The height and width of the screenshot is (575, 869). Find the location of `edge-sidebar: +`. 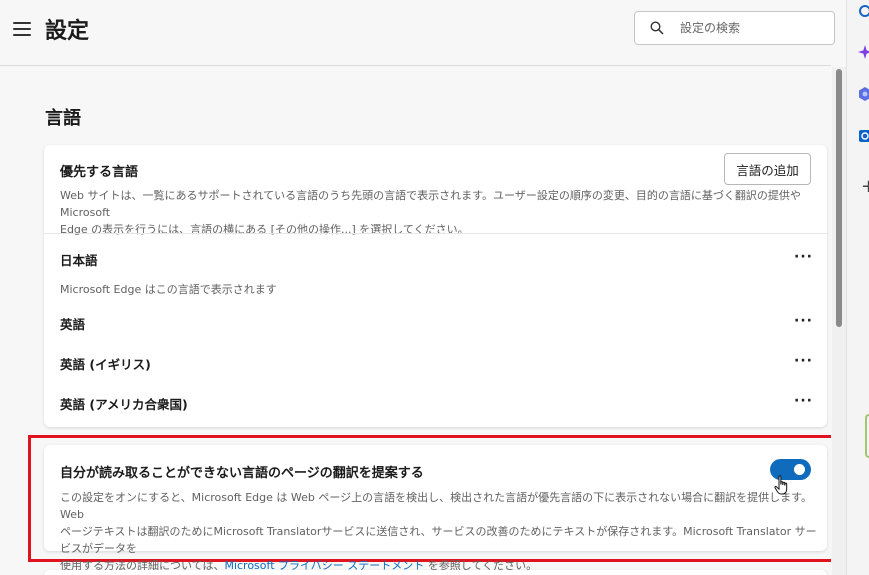

edge-sidebar: + is located at coordinates (857, 287).